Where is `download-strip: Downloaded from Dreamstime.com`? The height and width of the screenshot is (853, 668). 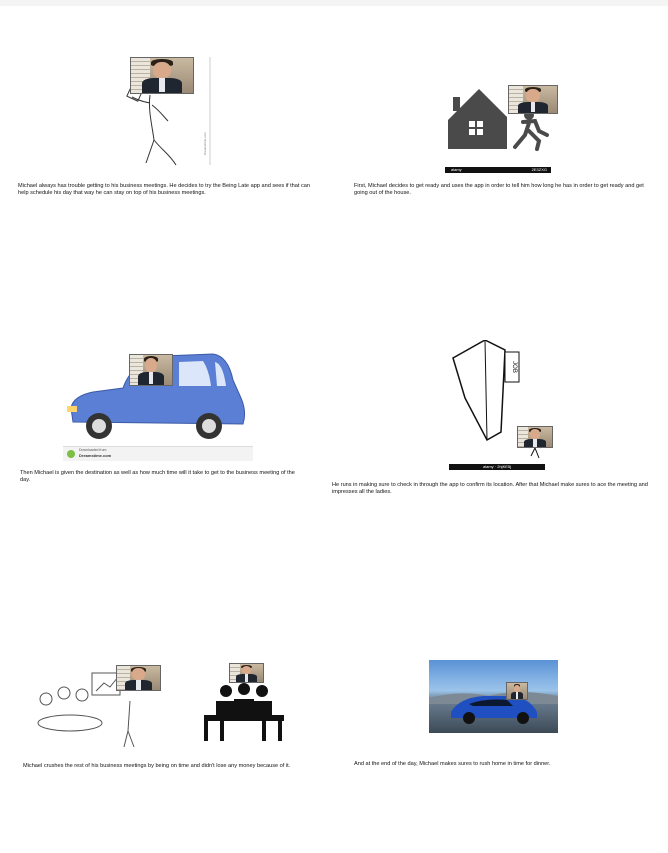
download-strip: Downloaded from Dreamstime.com is located at coordinates (158, 453).